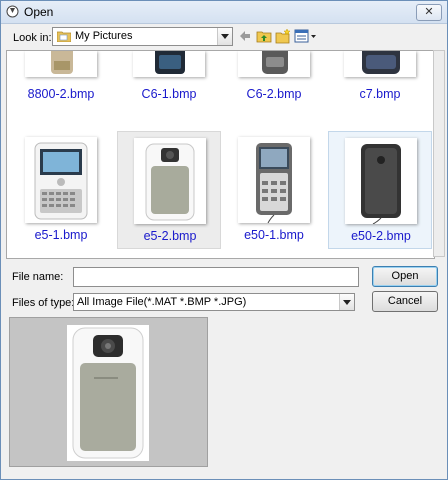 Image resolution: width=448 pixels, height=480 pixels. What do you see at coordinates (169, 94) in the screenshot?
I see `file-name-label: C6-1.bmp` at bounding box center [169, 94].